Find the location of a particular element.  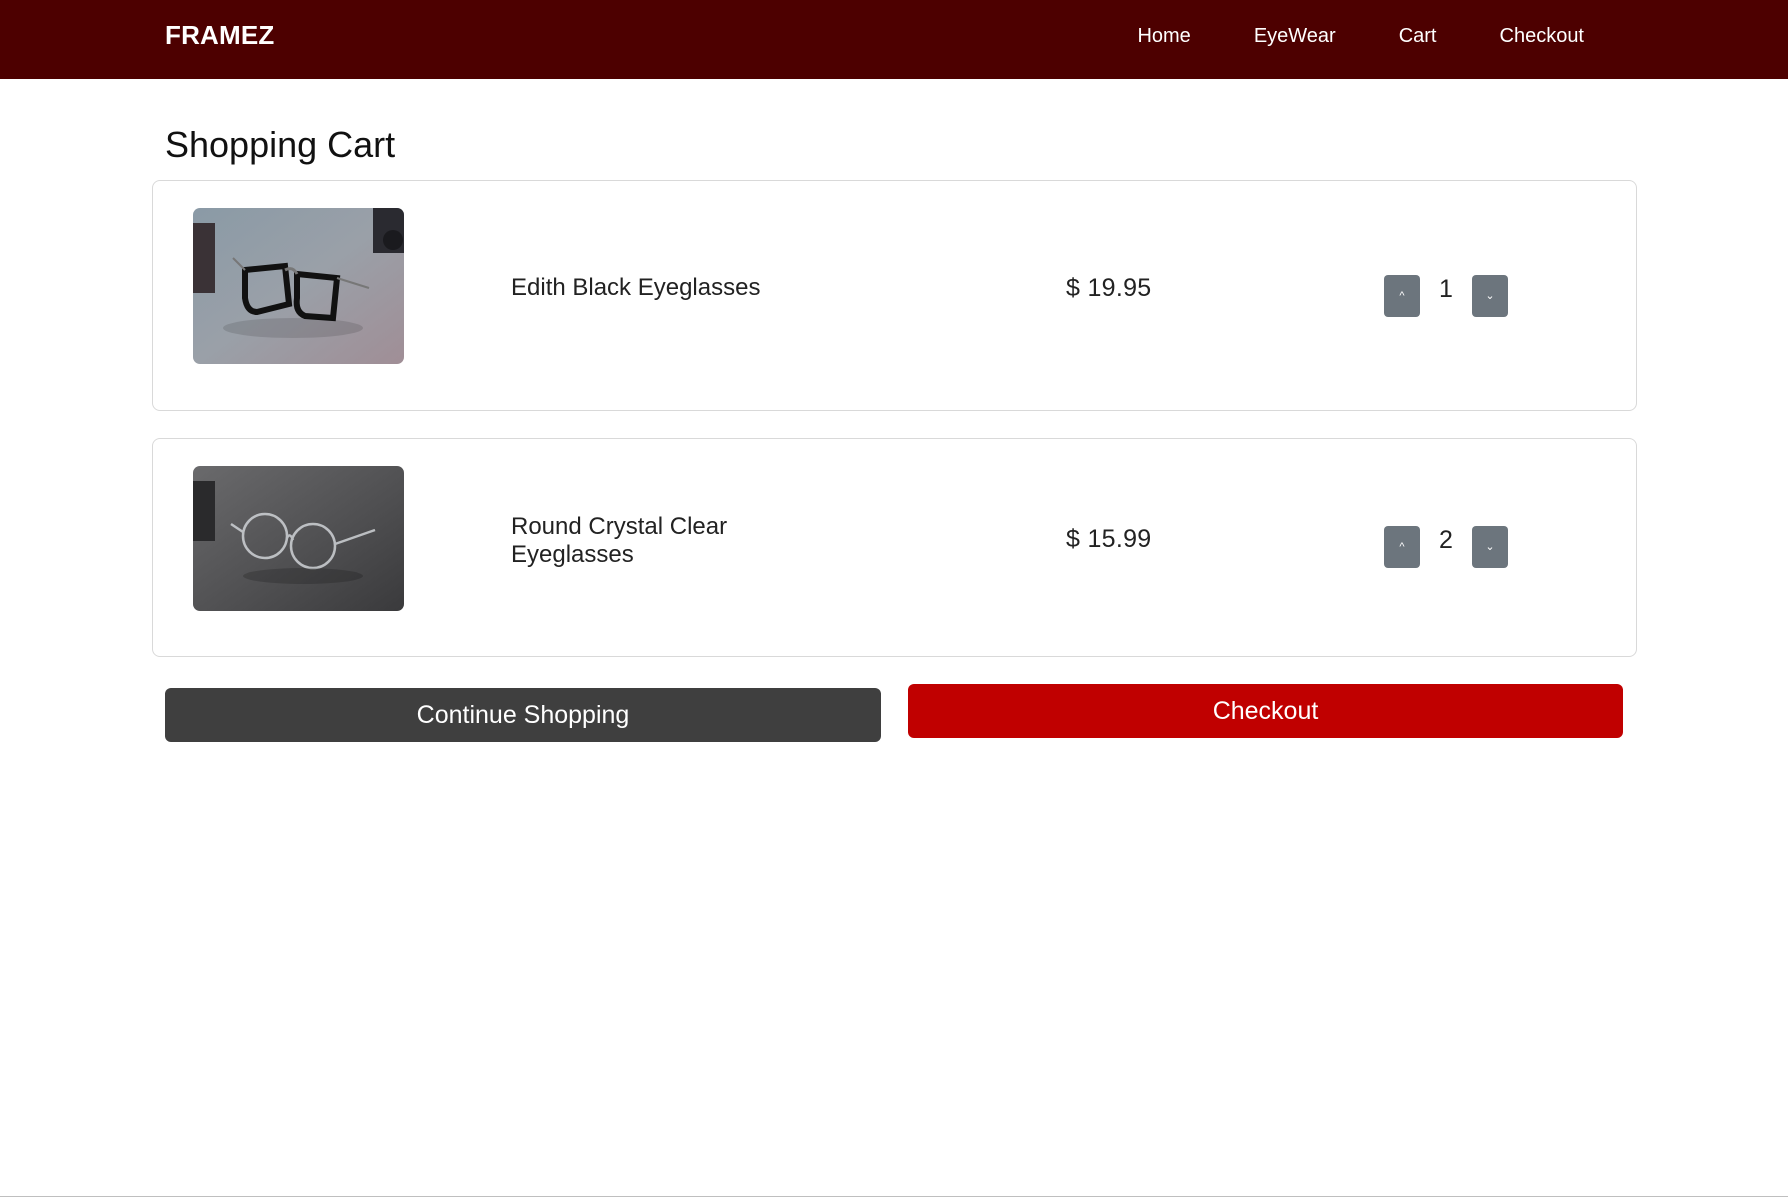

nav-link-checkout: Checkout is located at coordinates (1542, 36).